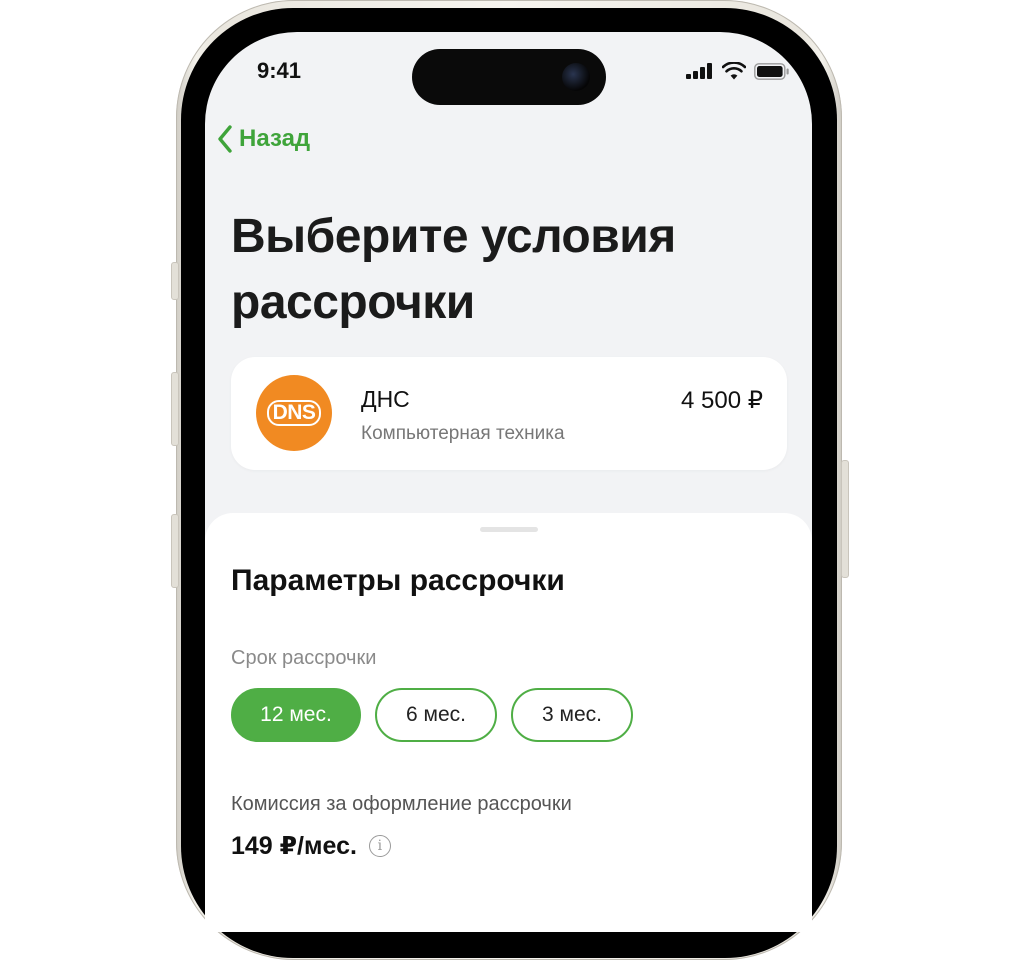  What do you see at coordinates (463, 433) in the screenshot?
I see `merchant-category: Компьютерная техника` at bounding box center [463, 433].